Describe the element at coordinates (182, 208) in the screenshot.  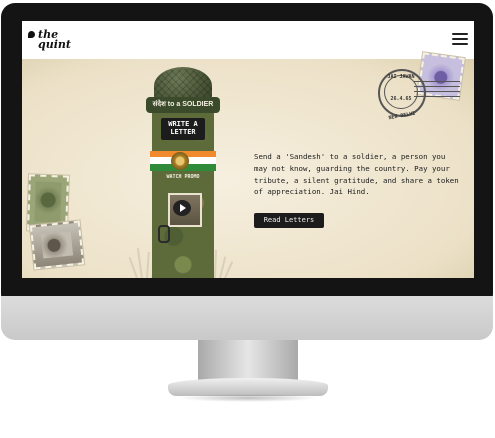
I see `play-icon` at that location.